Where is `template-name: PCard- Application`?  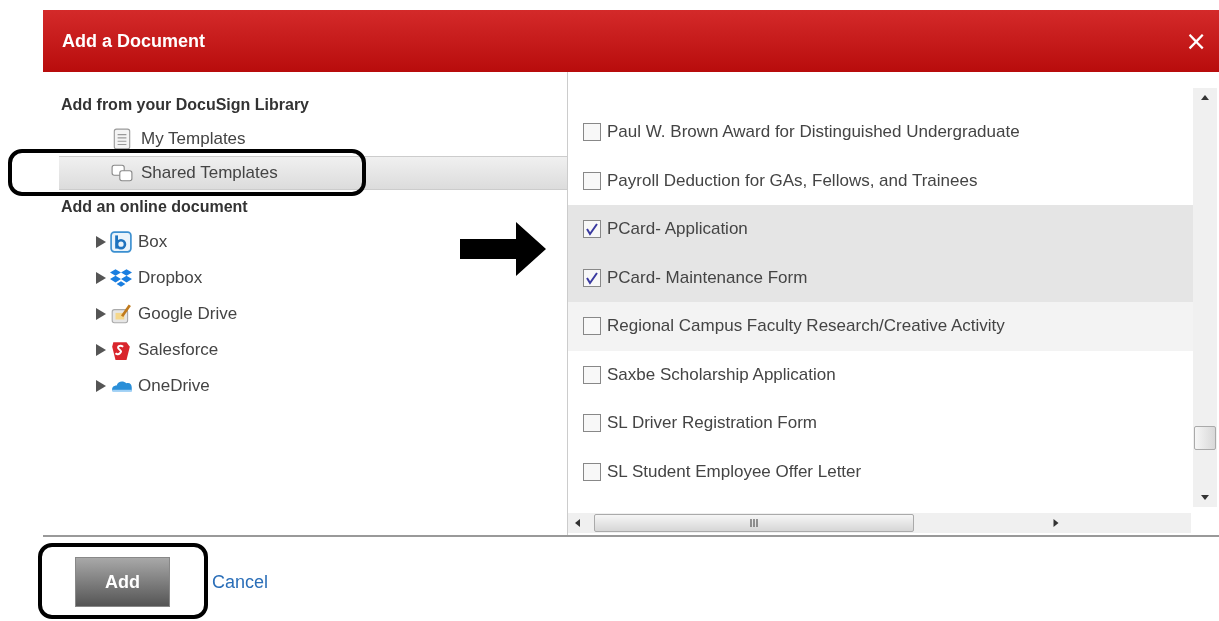 template-name: PCard- Application is located at coordinates (677, 229).